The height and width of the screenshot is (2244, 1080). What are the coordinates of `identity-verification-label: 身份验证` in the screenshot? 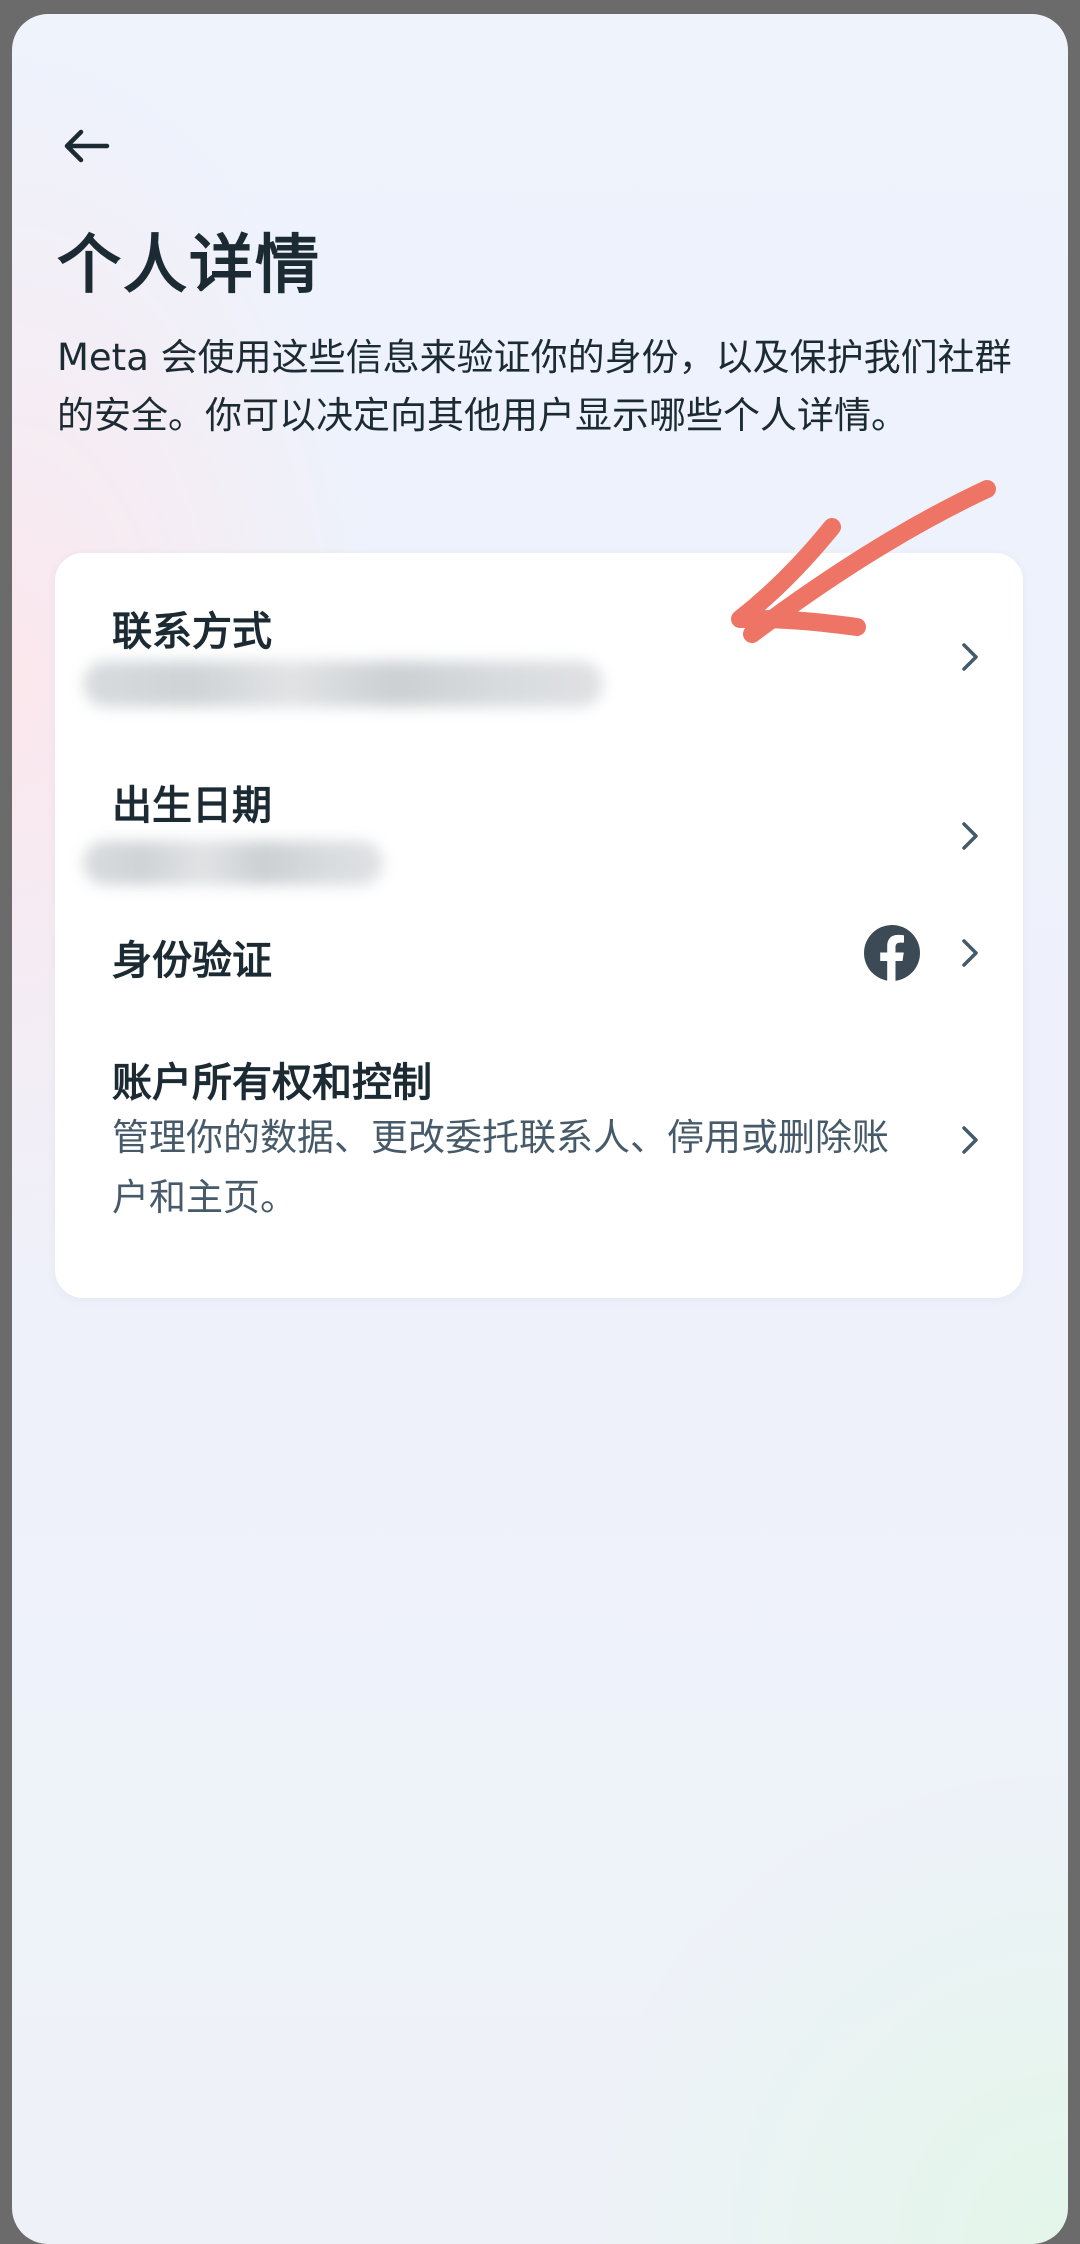 It's located at (192, 961).